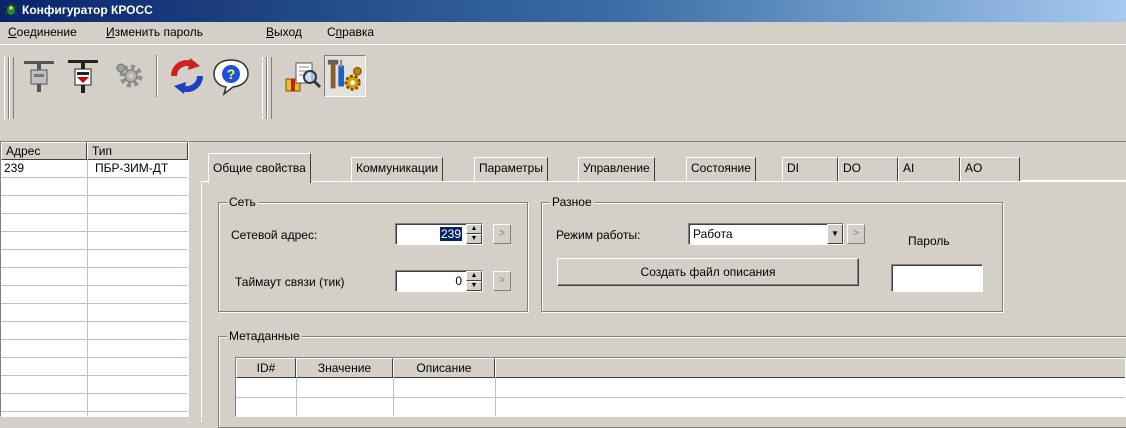 Image resolution: width=1126 pixels, height=428 pixels. I want to click on timeout-label: Таймаут связи (тик), so click(290, 282).